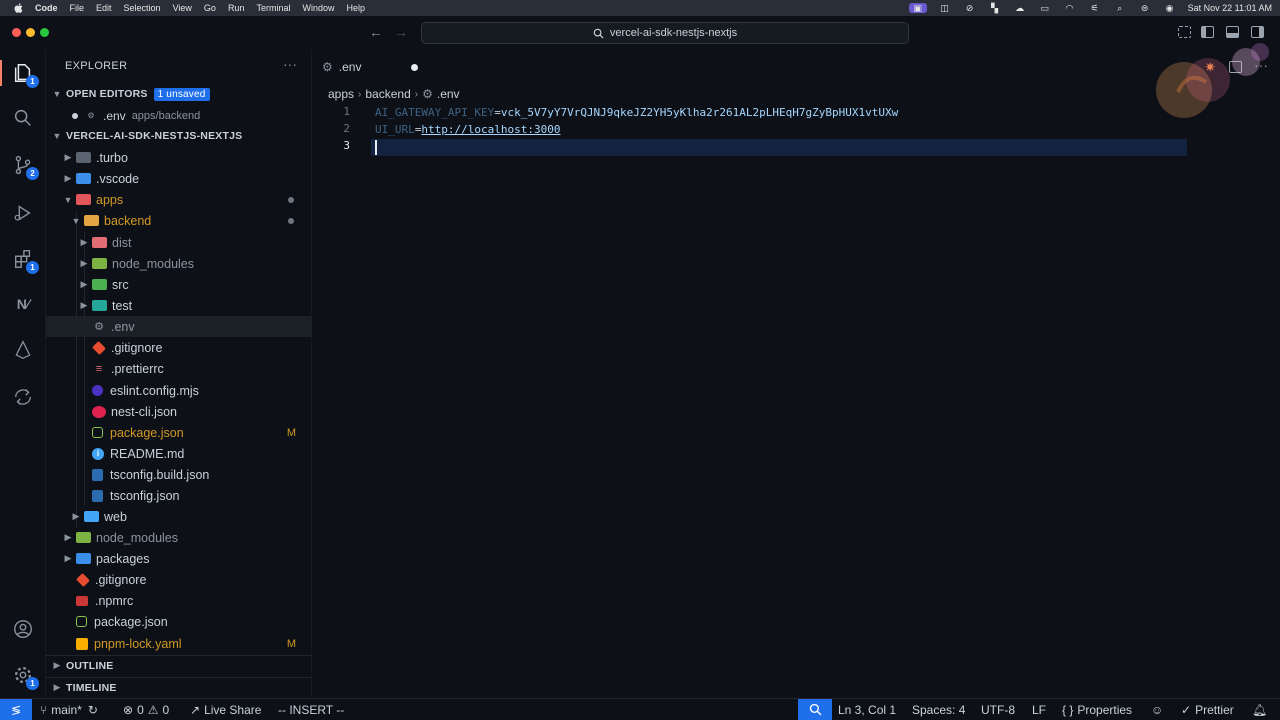  What do you see at coordinates (179, 115) in the screenshot?
I see `open-editor-item: ⚙ .env apps/backend` at bounding box center [179, 115].